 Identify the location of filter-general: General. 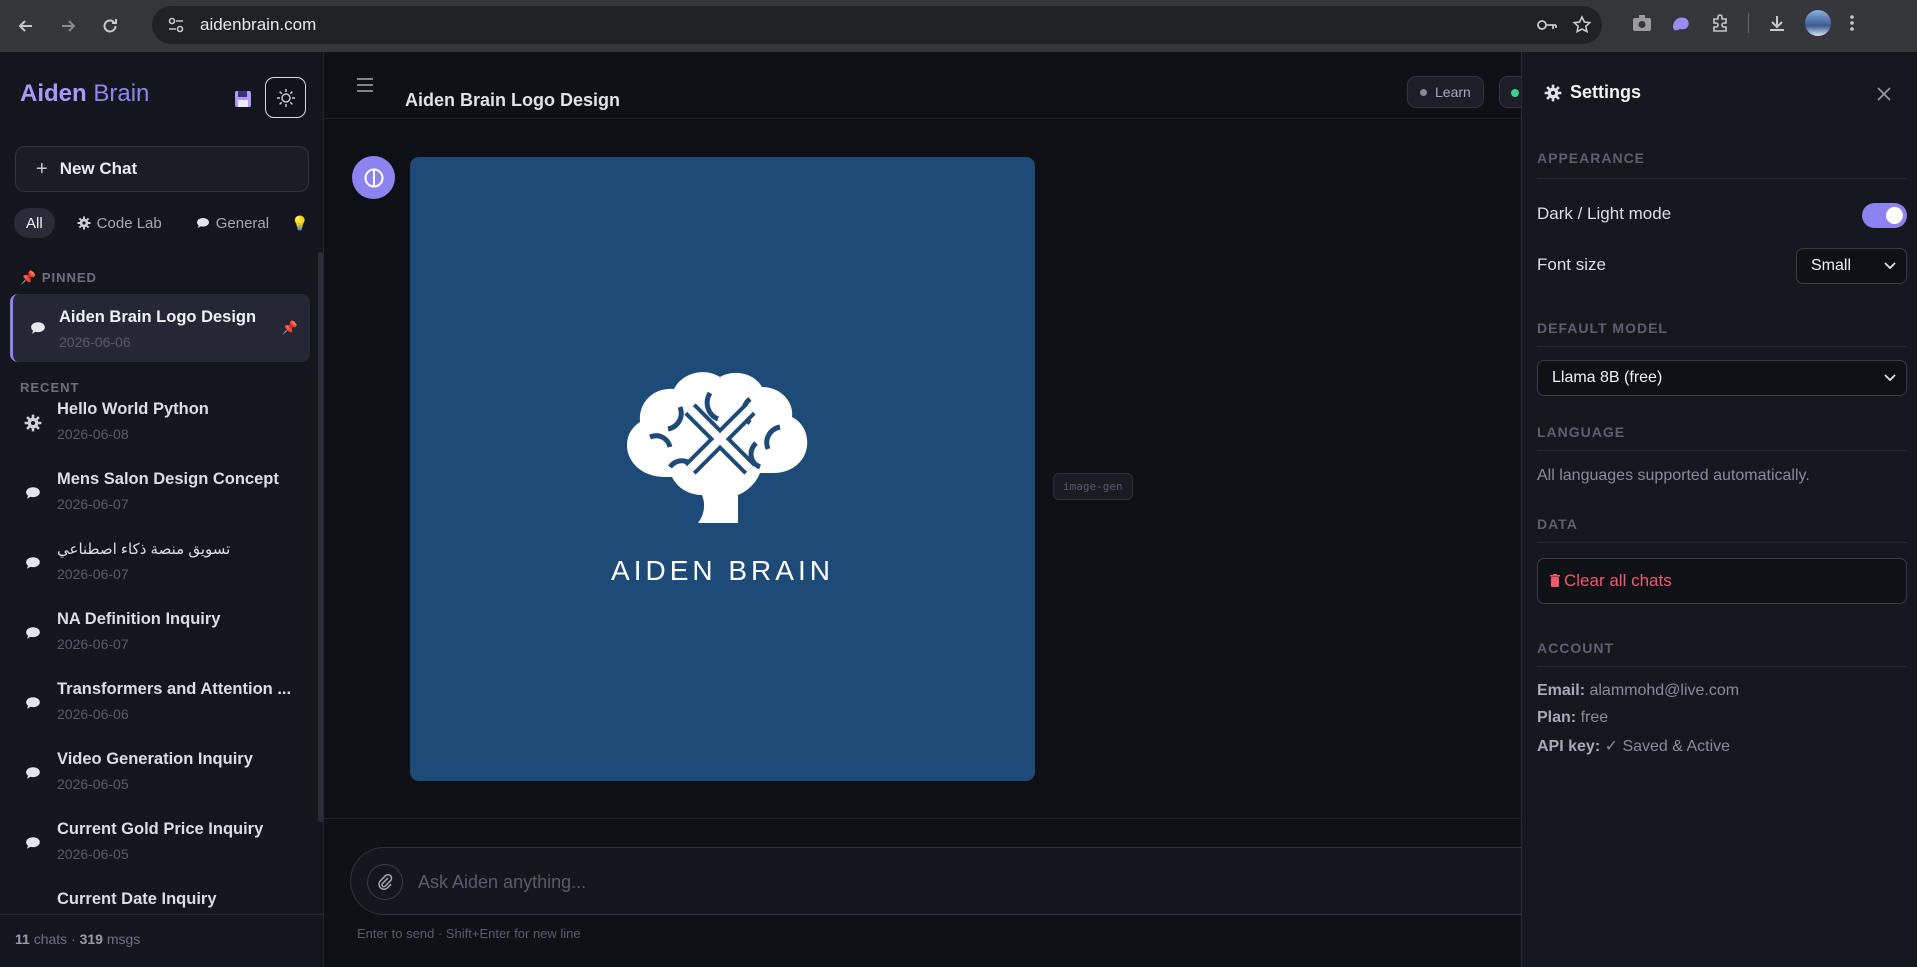
(232, 223).